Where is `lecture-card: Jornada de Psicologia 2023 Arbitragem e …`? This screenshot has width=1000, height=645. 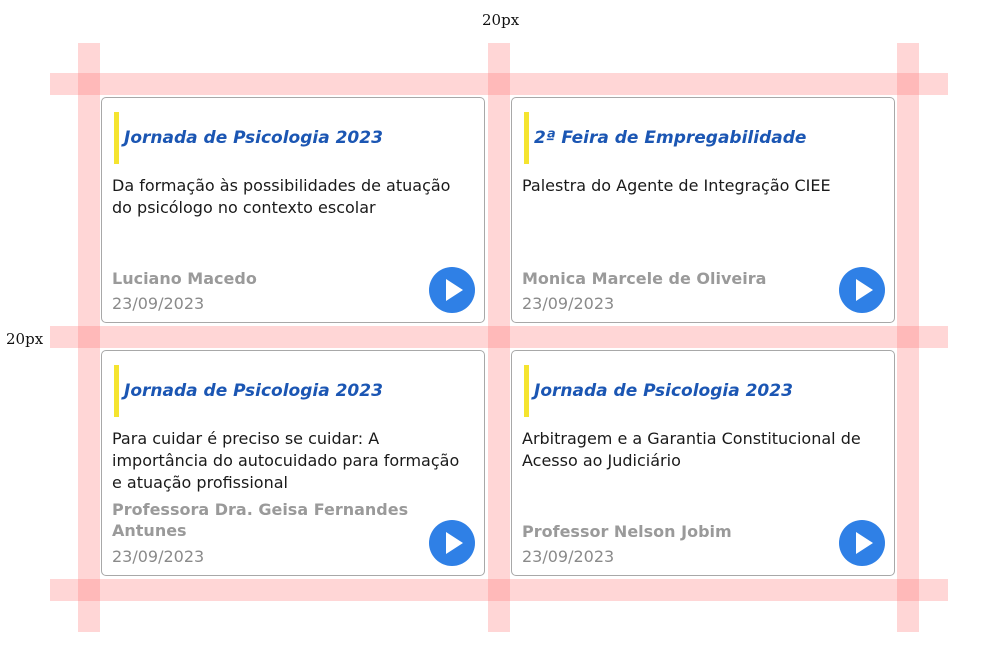 lecture-card: Jornada de Psicologia 2023 Arbitragem e … is located at coordinates (703, 463).